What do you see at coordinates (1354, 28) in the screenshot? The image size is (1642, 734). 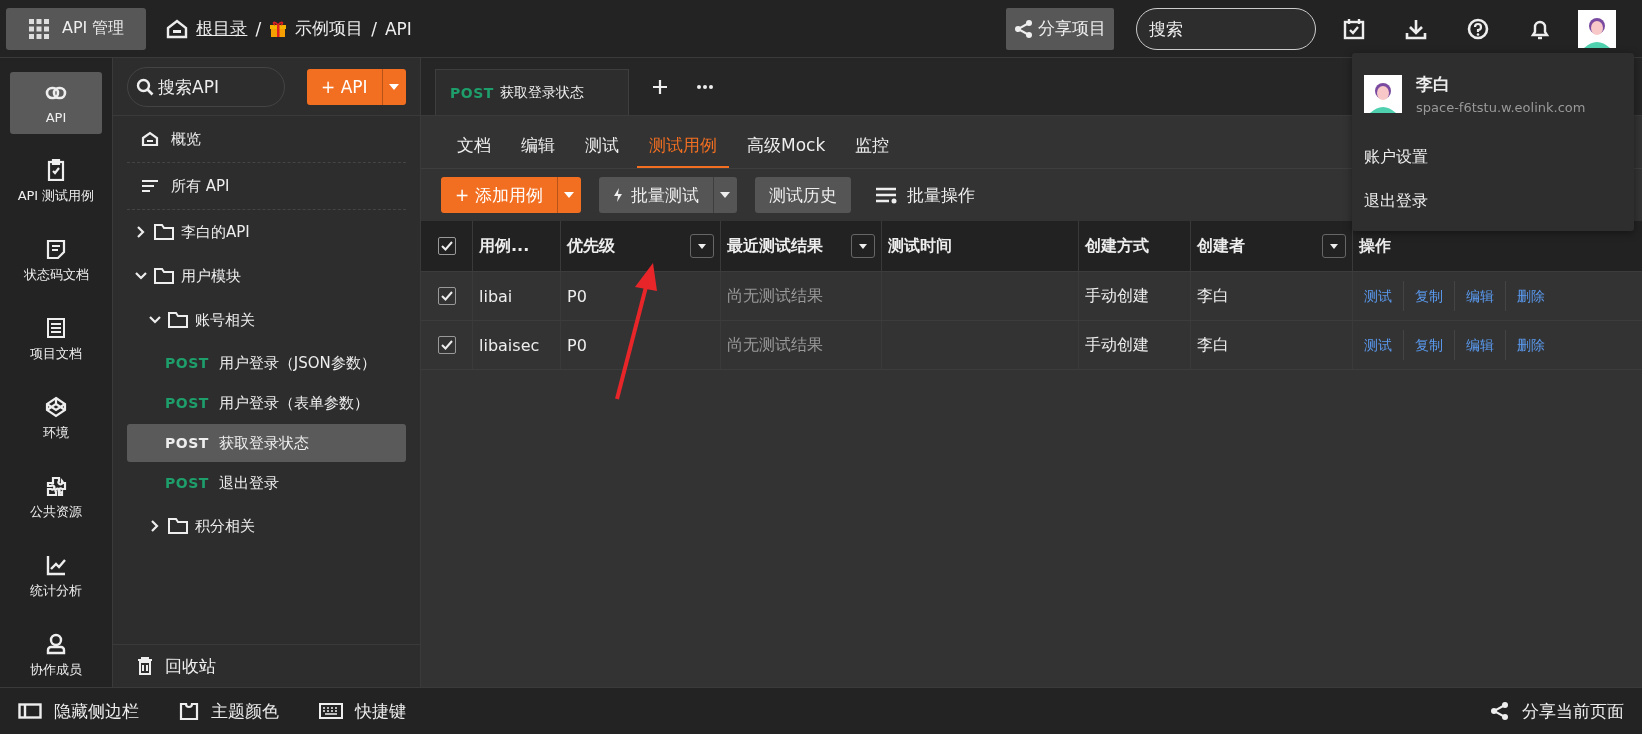 I see `calendar-check-icon` at bounding box center [1354, 28].